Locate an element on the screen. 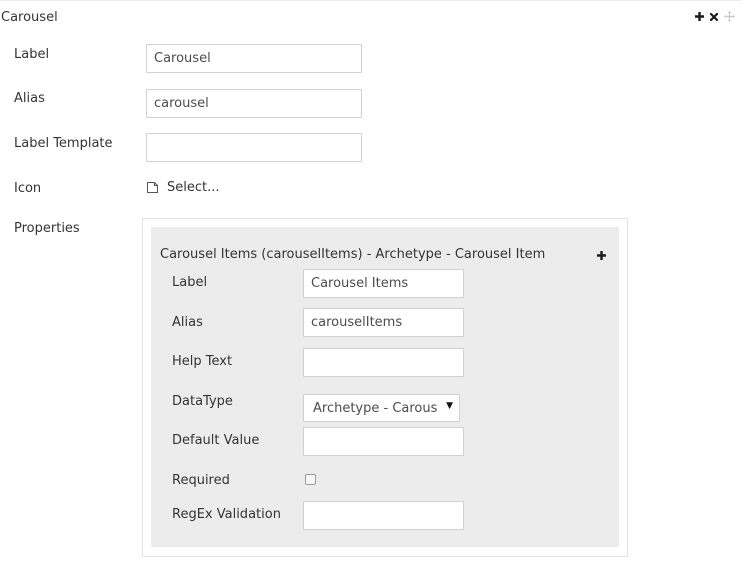 This screenshot has width=741, height=575. label-input is located at coordinates (254, 58).